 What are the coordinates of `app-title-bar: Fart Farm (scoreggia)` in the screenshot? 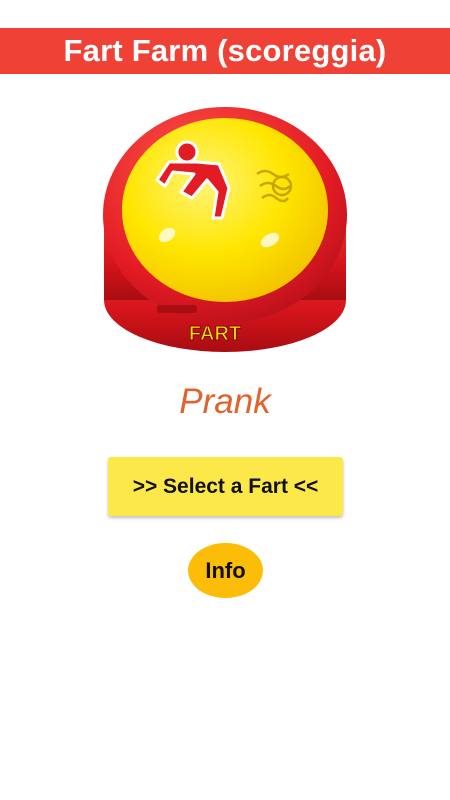 It's located at (225, 51).